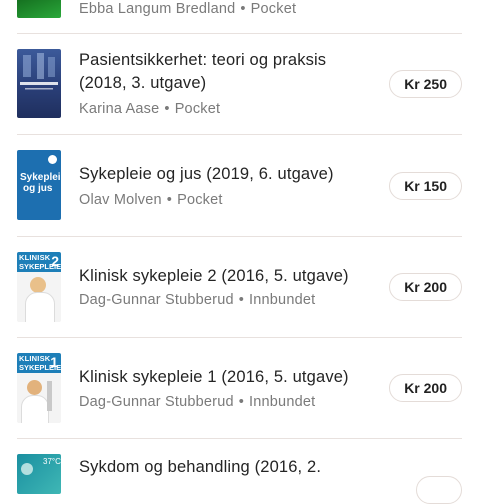  I want to click on listing-meta: Olav Molven • Pocket, so click(151, 200).